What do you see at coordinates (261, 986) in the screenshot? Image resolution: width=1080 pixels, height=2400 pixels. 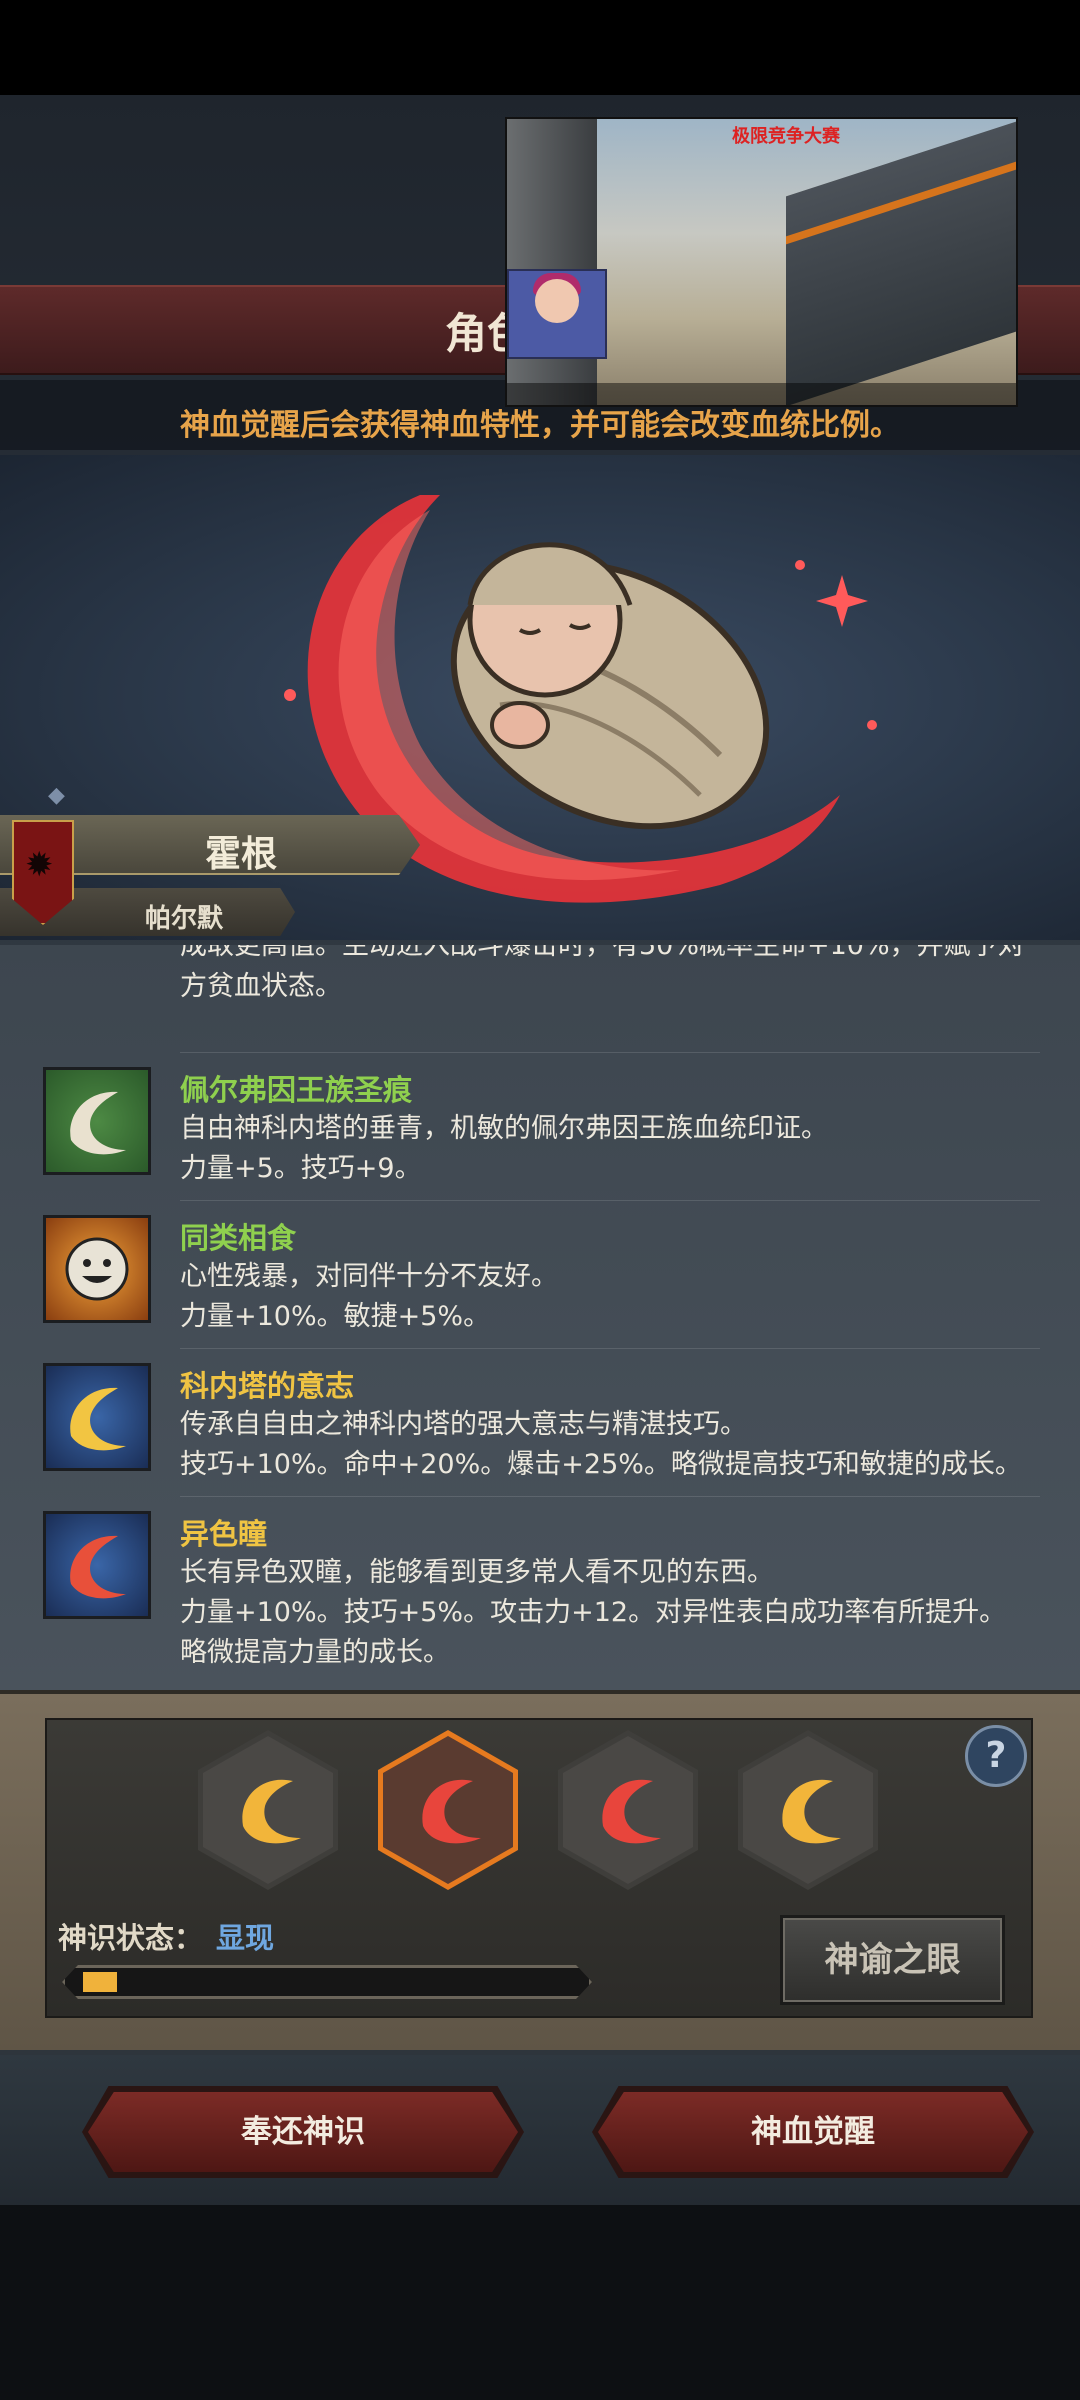 I see `trait-intro-line: 方贫血状态。` at bounding box center [261, 986].